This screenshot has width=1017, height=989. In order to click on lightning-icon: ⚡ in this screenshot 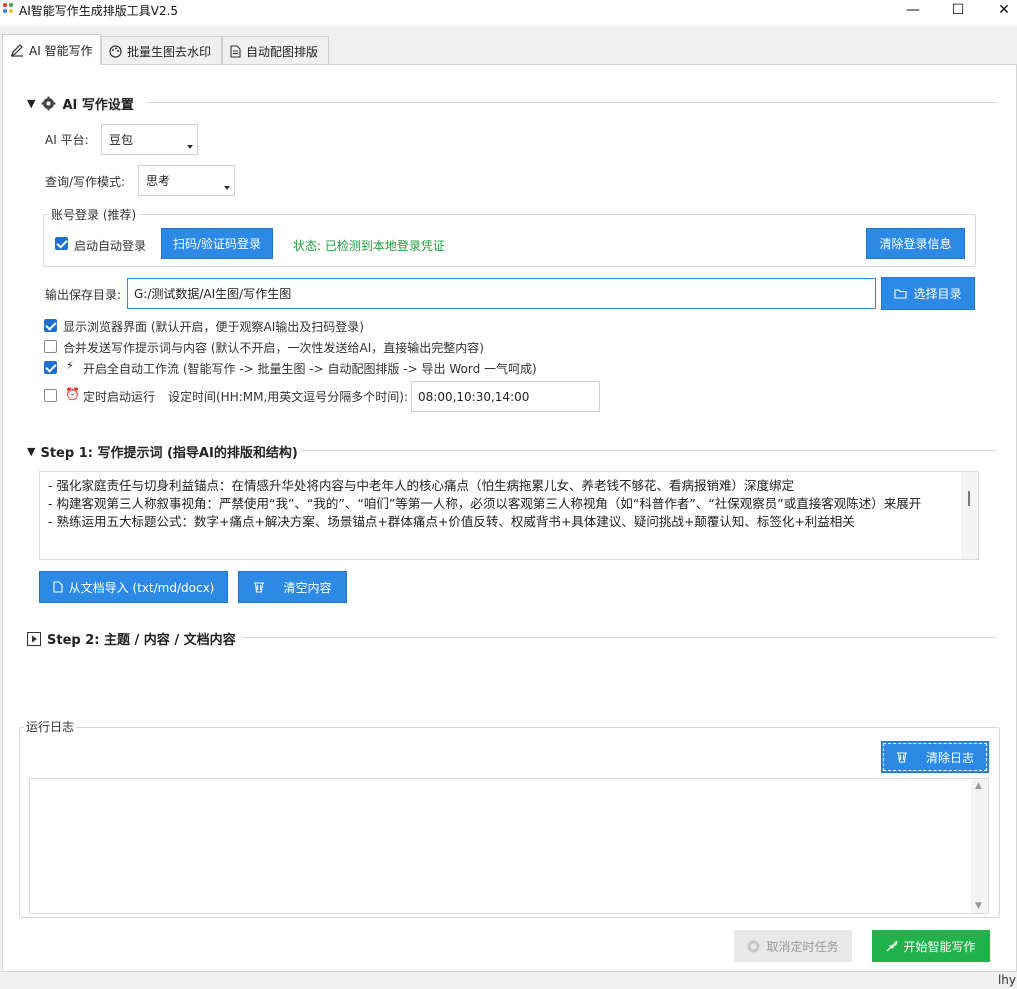, I will do `click(70, 365)`.